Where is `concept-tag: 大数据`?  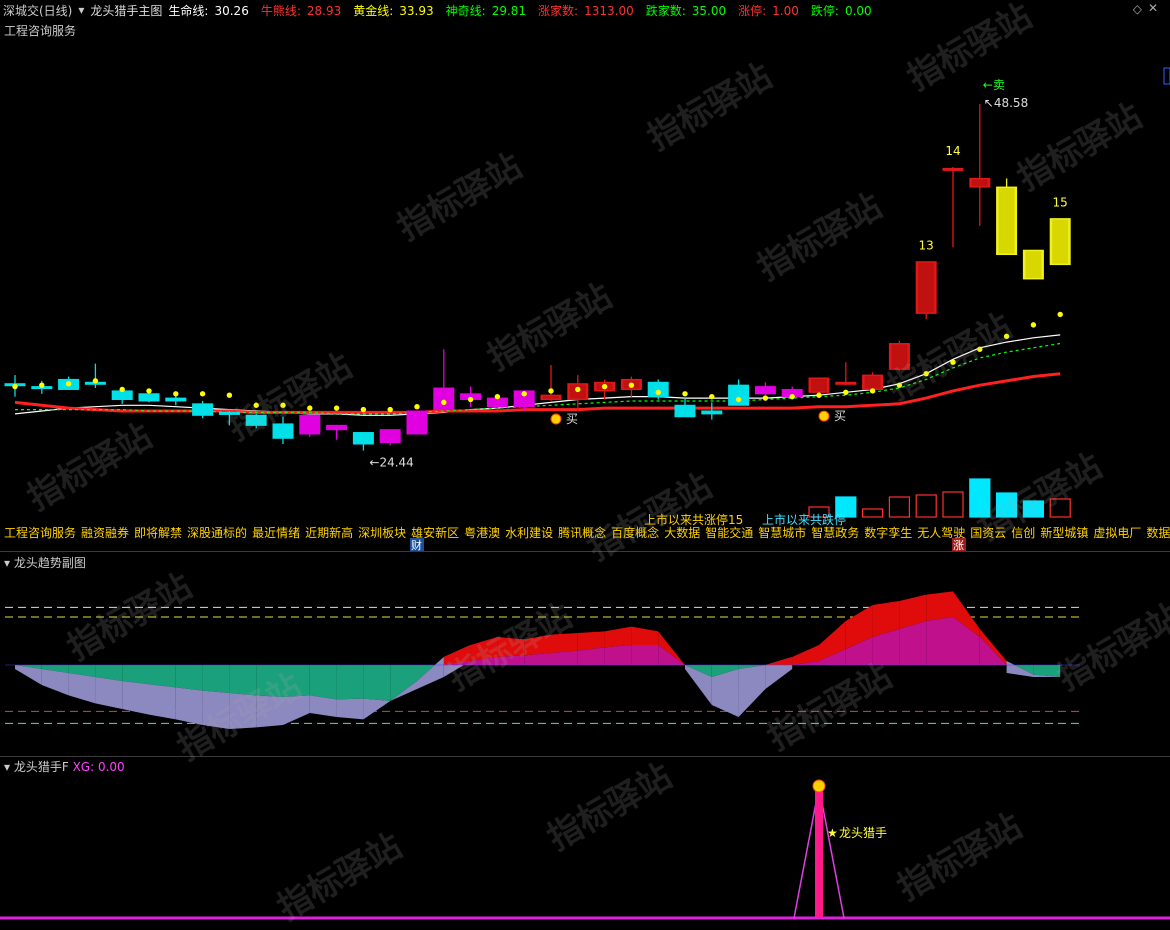 concept-tag: 大数据 is located at coordinates (682, 533).